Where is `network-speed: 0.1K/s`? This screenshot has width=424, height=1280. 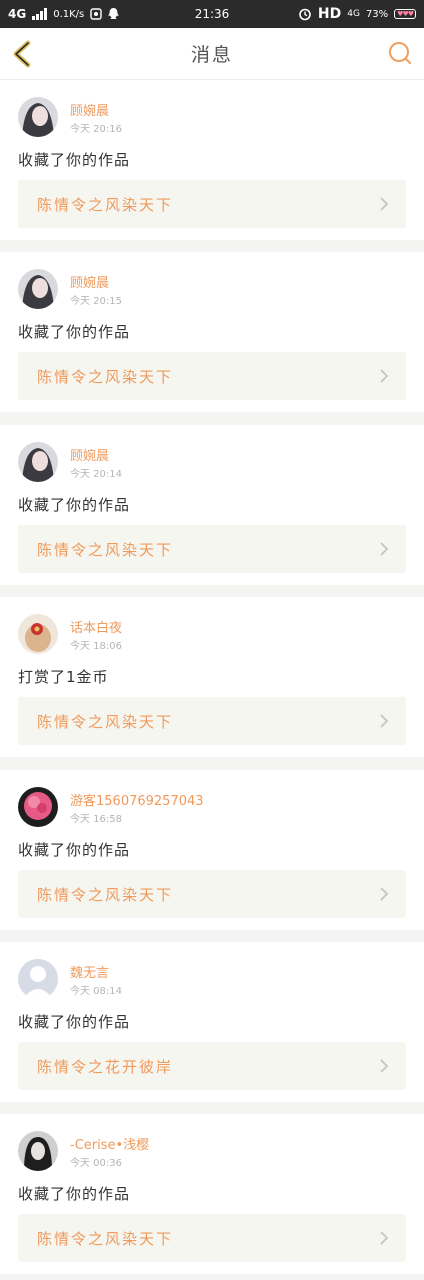 network-speed: 0.1K/s is located at coordinates (69, 14).